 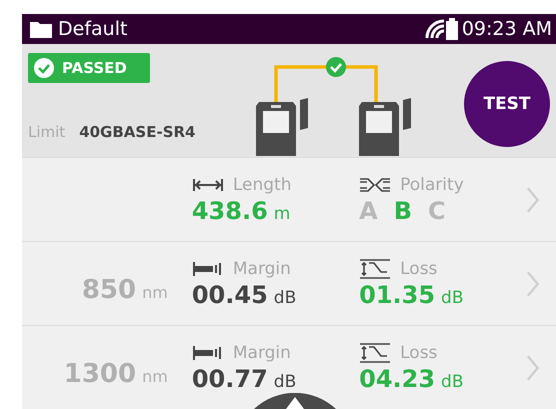 What do you see at coordinates (89, 68) in the screenshot?
I see `status-badge: PASSED` at bounding box center [89, 68].